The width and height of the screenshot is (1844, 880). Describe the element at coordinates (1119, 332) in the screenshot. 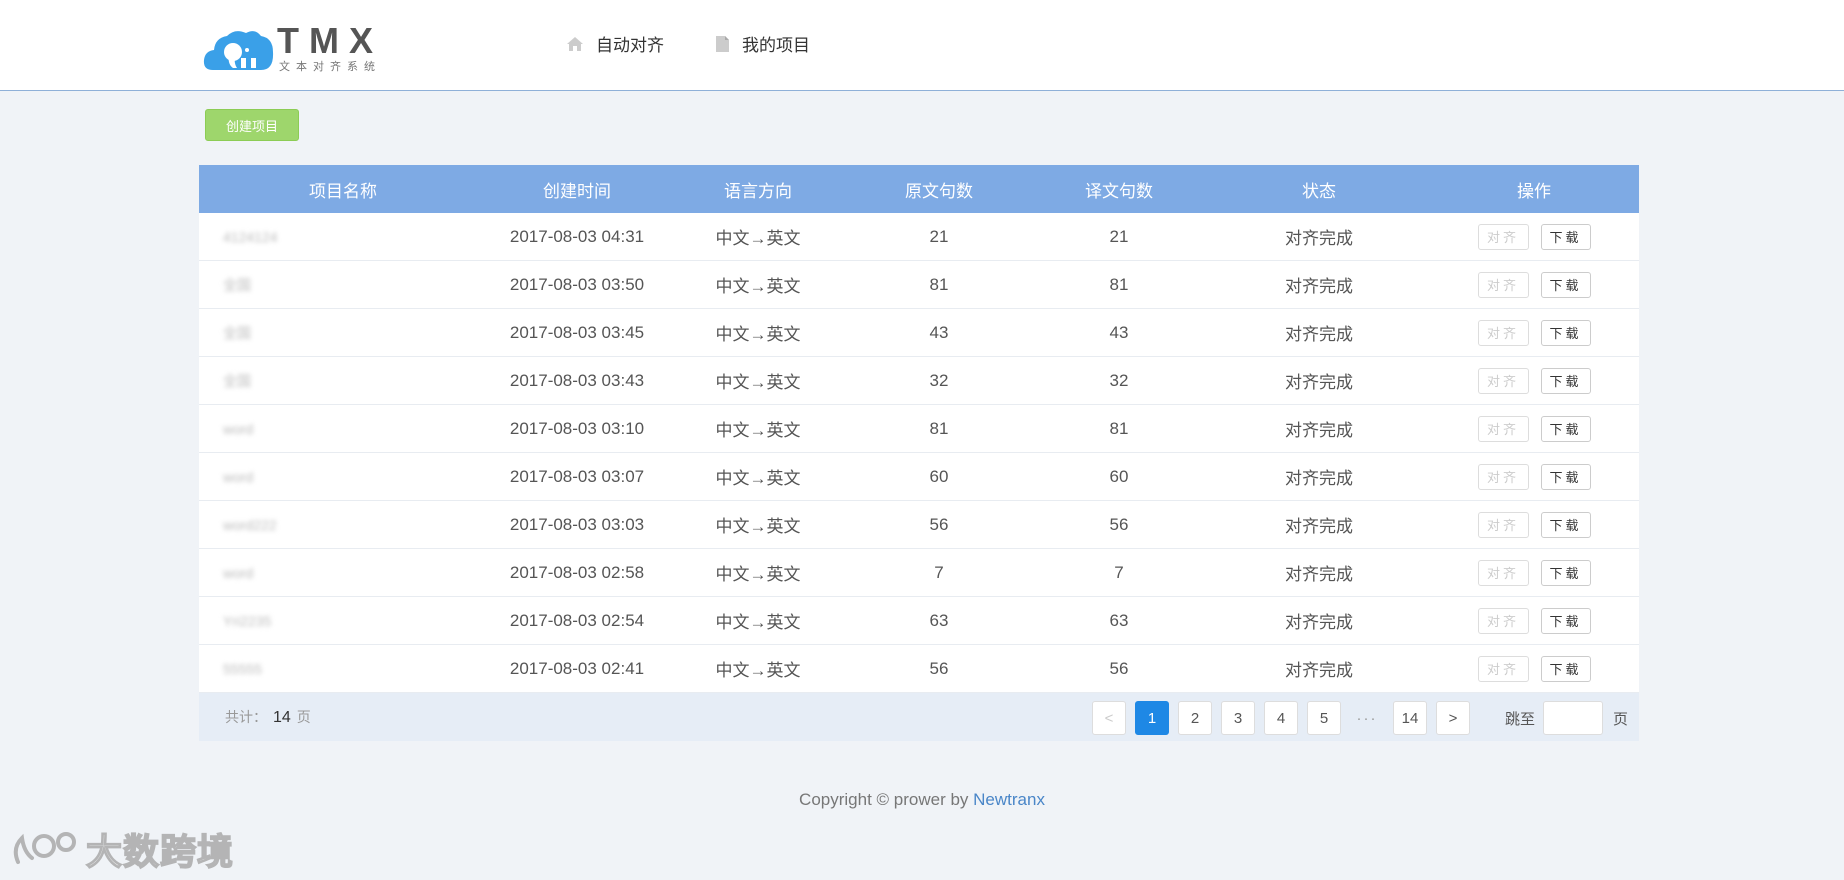

I see `target-count-cell: 43` at that location.